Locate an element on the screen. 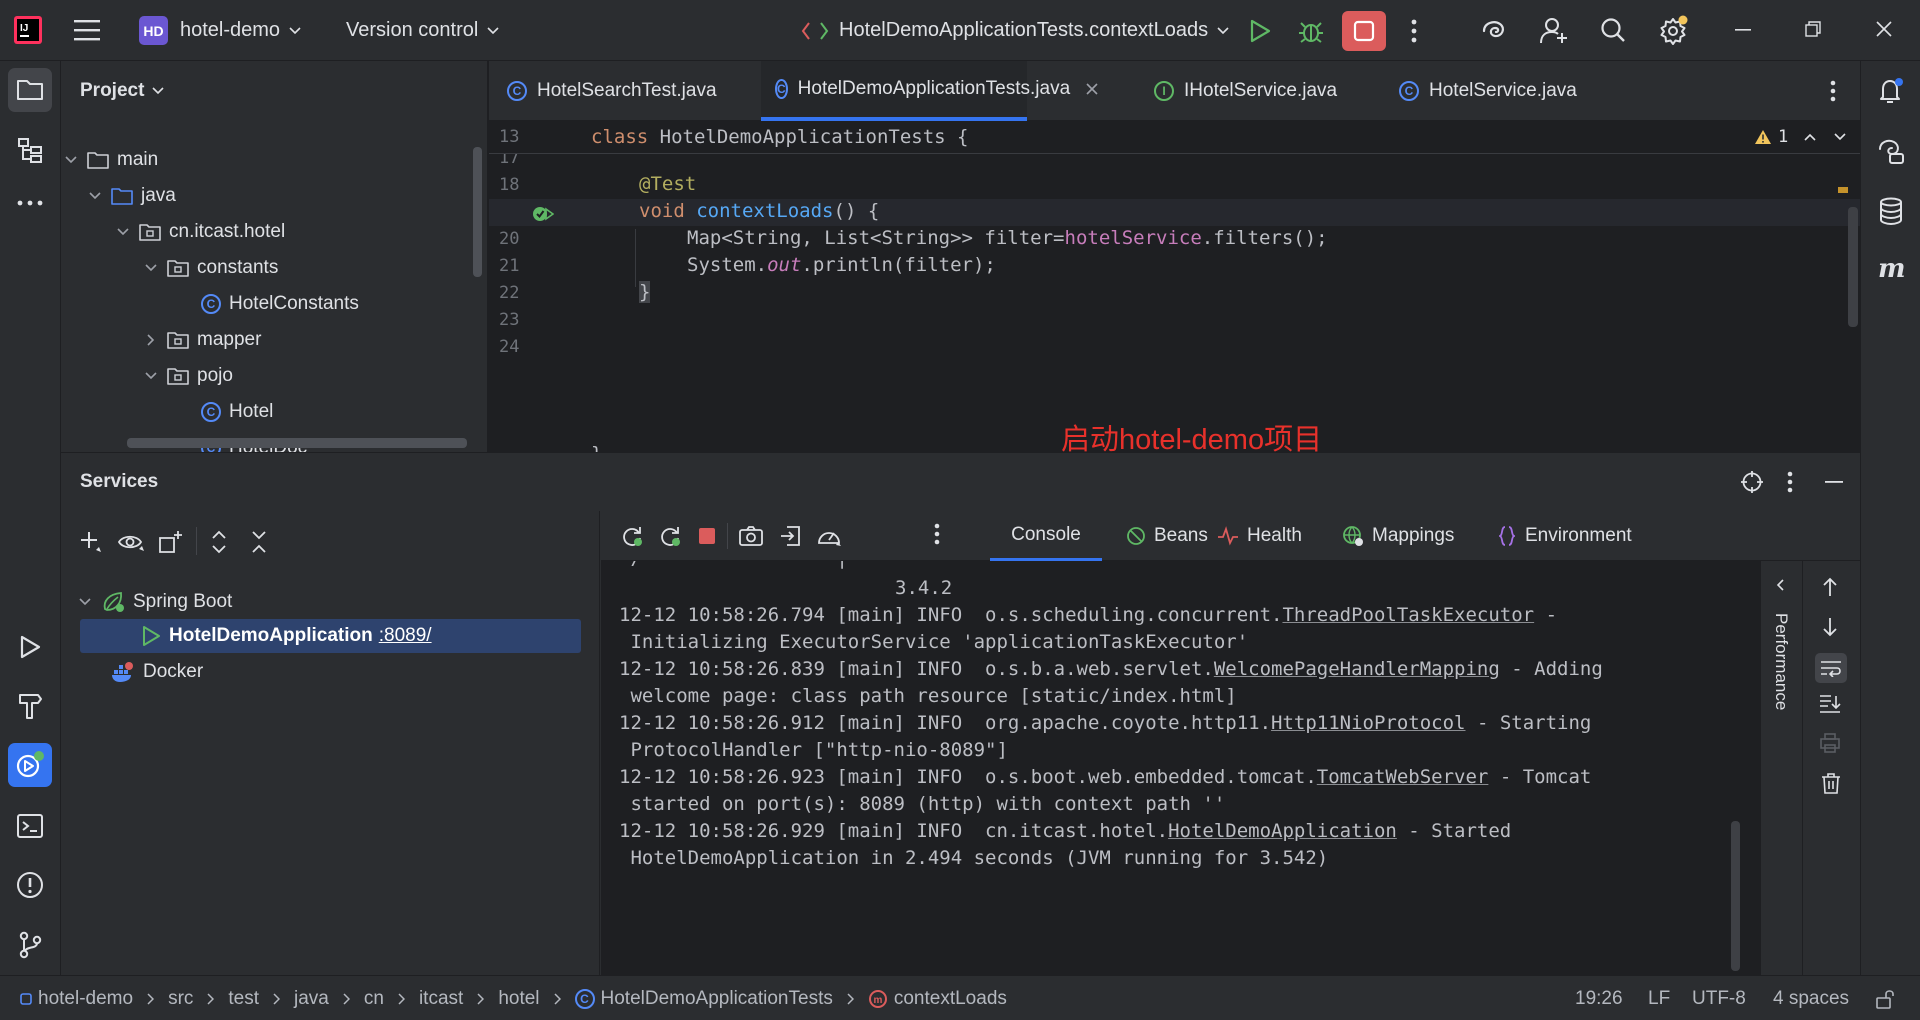 Image resolution: width=1920 pixels, height=1020 pixels. sticky-lines: 13 class HotelDemoApplicationTests { 1 is located at coordinates (1174, 137).